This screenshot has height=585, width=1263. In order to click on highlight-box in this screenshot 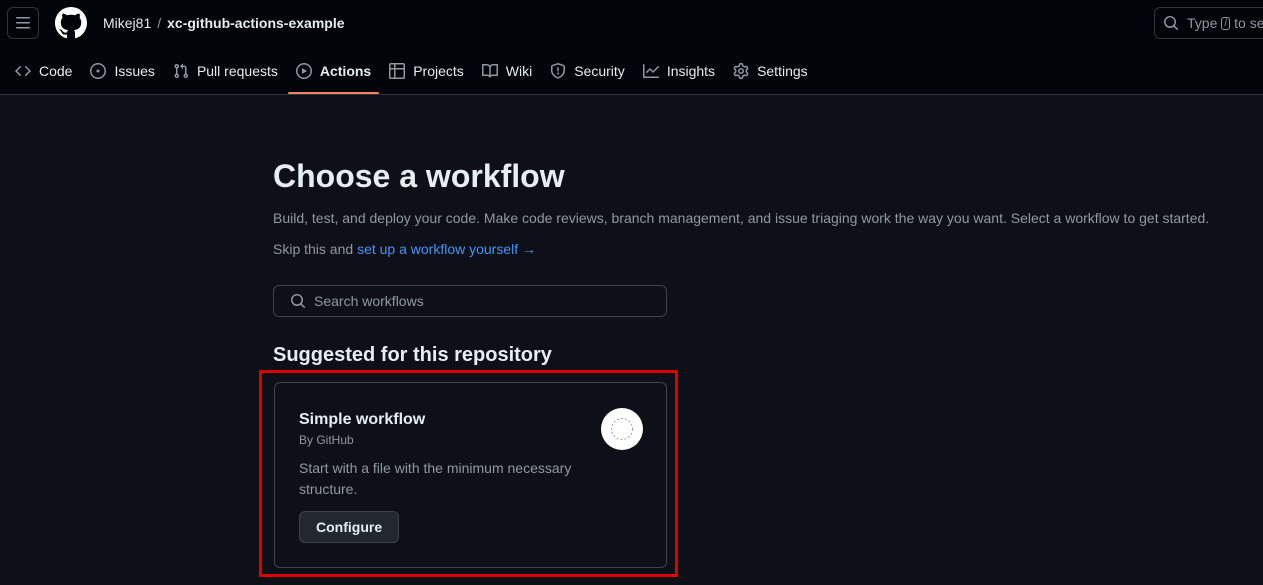, I will do `click(468, 473)`.